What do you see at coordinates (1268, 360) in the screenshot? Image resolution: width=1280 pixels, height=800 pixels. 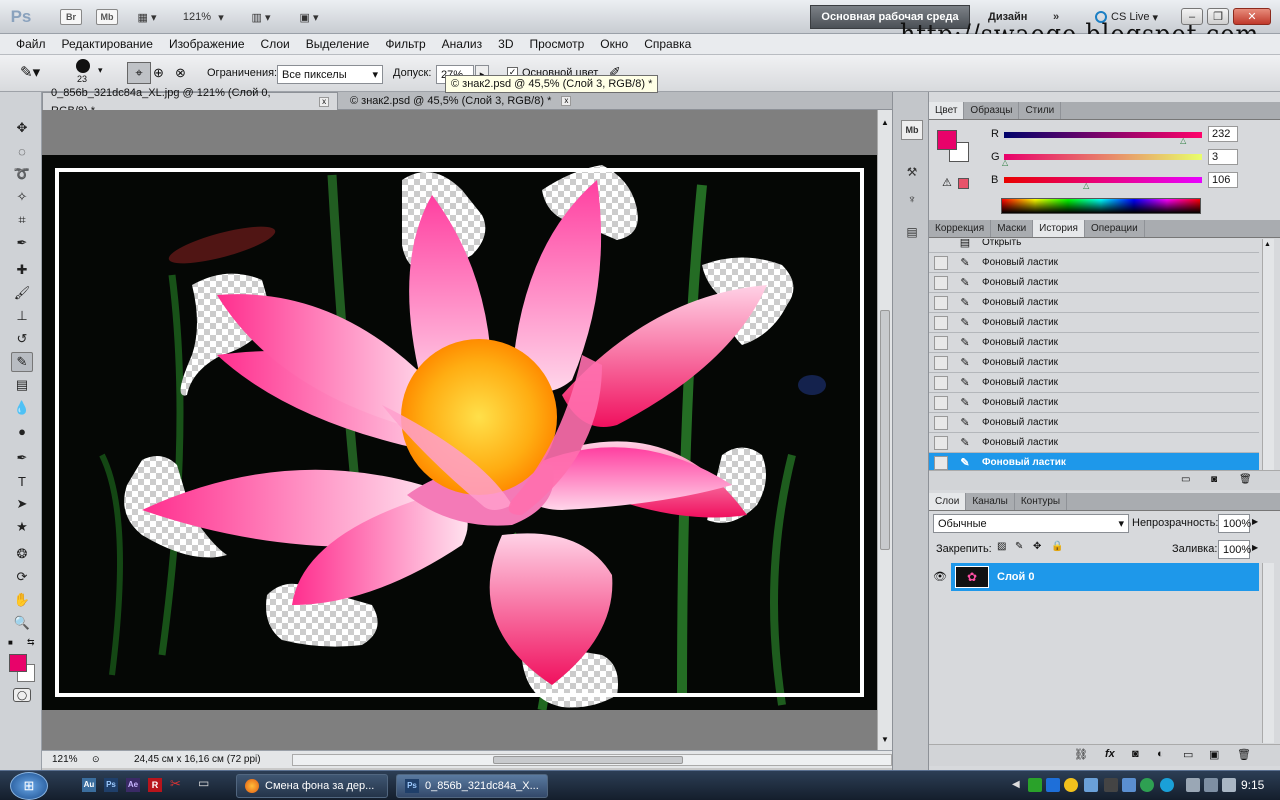 I see `history-scrollbar: ▲` at bounding box center [1268, 360].